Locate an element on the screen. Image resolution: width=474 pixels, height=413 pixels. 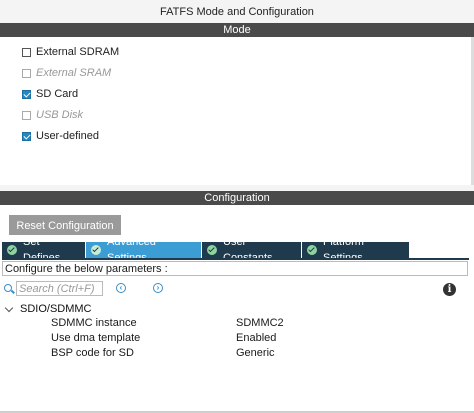
window-title: FATFS Mode and Configuration is located at coordinates (237, 11).